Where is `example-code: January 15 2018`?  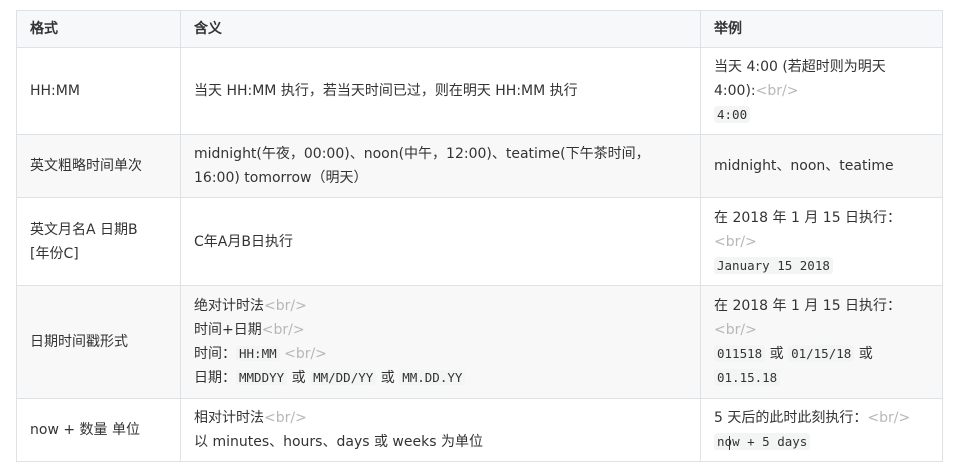
example-code: January 15 2018 is located at coordinates (773, 265).